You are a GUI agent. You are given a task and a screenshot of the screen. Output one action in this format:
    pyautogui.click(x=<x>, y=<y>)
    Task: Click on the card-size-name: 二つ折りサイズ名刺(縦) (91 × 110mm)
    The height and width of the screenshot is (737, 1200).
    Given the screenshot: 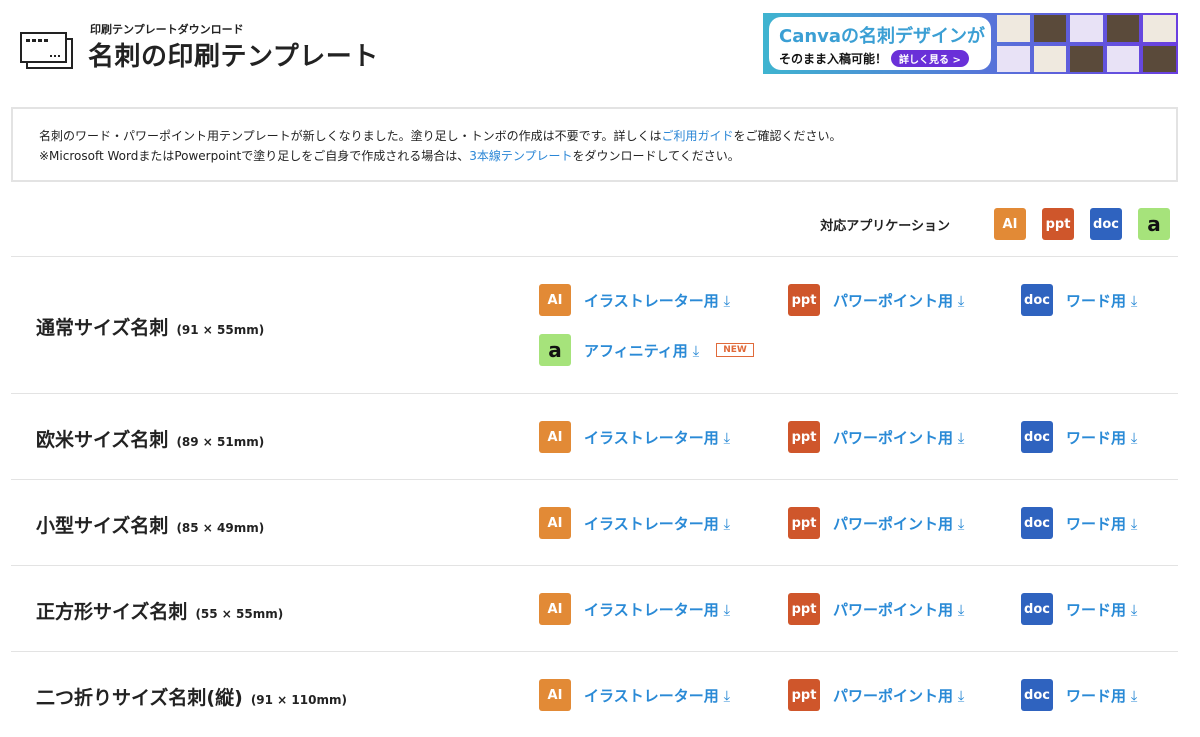 What is the action you would take?
    pyautogui.click(x=191, y=696)
    